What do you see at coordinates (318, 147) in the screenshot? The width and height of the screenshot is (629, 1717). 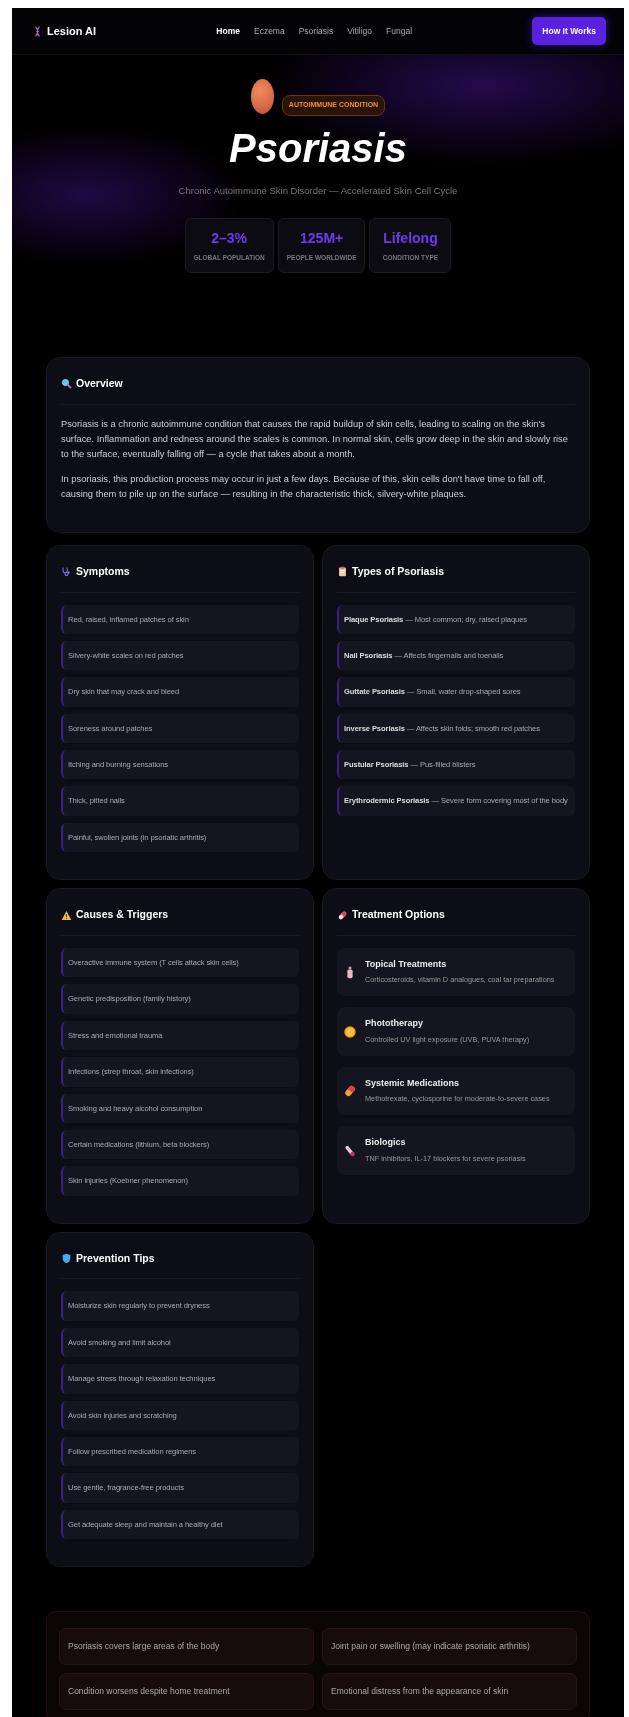 I see `page-title: Psoriasis` at bounding box center [318, 147].